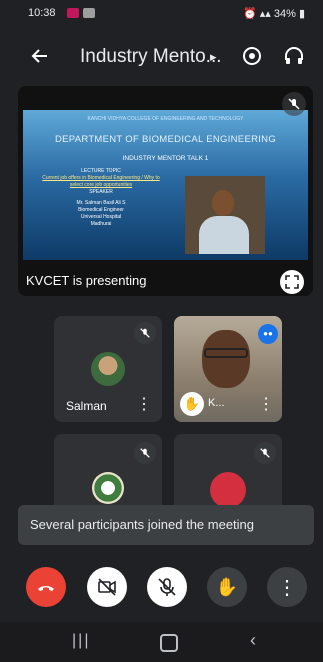 This screenshot has width=323, height=662. Describe the element at coordinates (161, 13) in the screenshot. I see `status-bar: 10:38 ⏰ ▴▴ 34% ▮` at that location.